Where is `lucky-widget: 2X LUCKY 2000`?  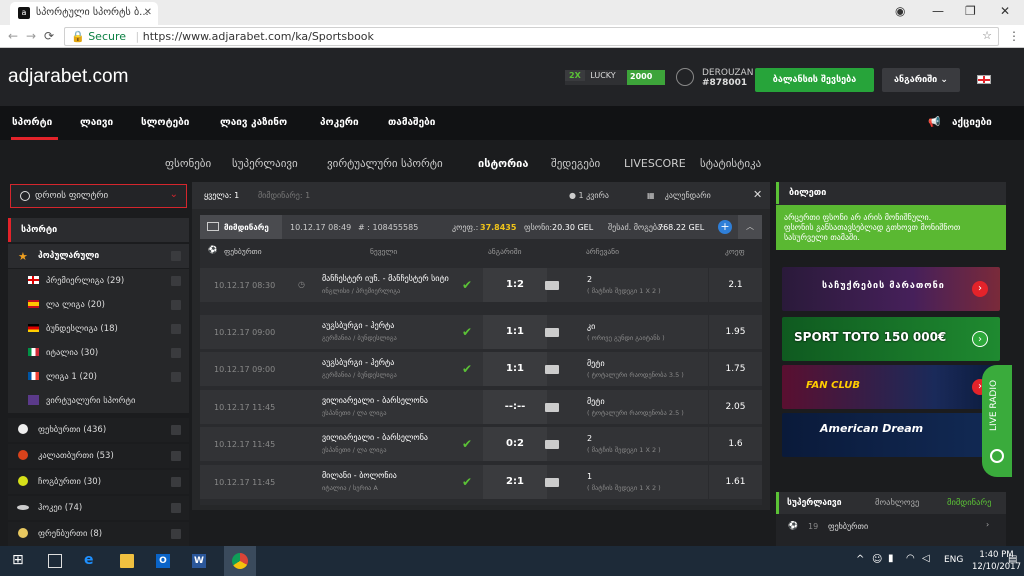 lucky-widget: 2X LUCKY 2000 is located at coordinates (615, 77).